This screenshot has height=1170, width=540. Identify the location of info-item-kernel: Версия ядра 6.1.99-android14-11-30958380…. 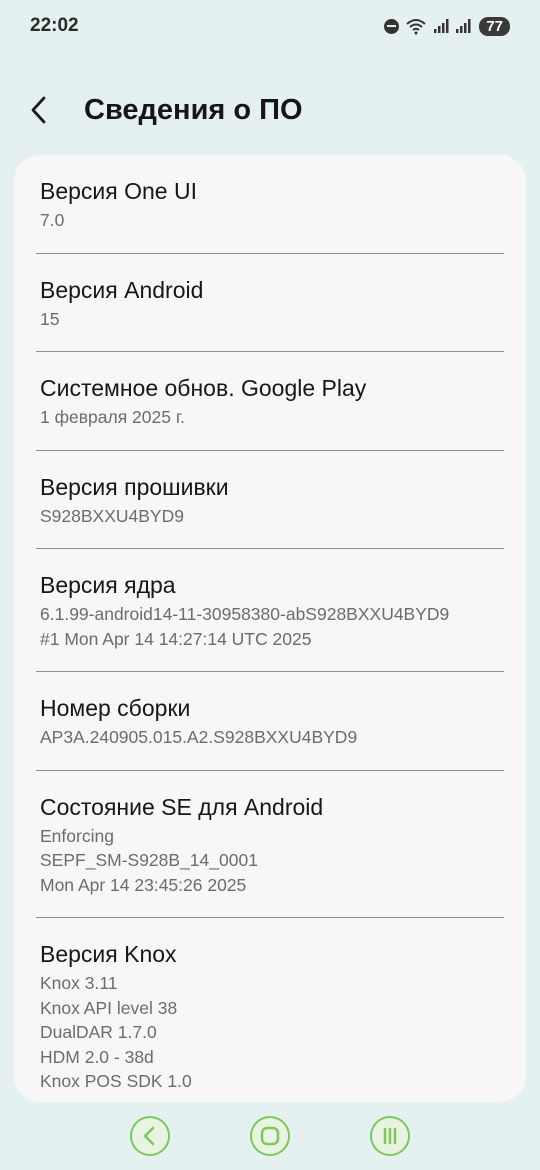
(270, 600).